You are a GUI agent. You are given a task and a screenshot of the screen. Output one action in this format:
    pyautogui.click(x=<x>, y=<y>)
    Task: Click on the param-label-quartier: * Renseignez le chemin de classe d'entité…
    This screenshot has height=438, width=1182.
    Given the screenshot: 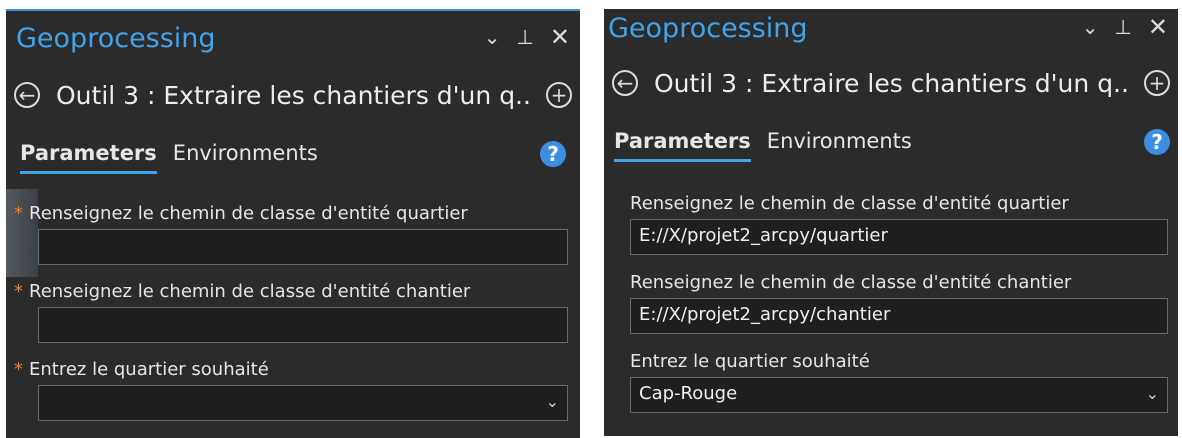 What is the action you would take?
    pyautogui.click(x=241, y=213)
    